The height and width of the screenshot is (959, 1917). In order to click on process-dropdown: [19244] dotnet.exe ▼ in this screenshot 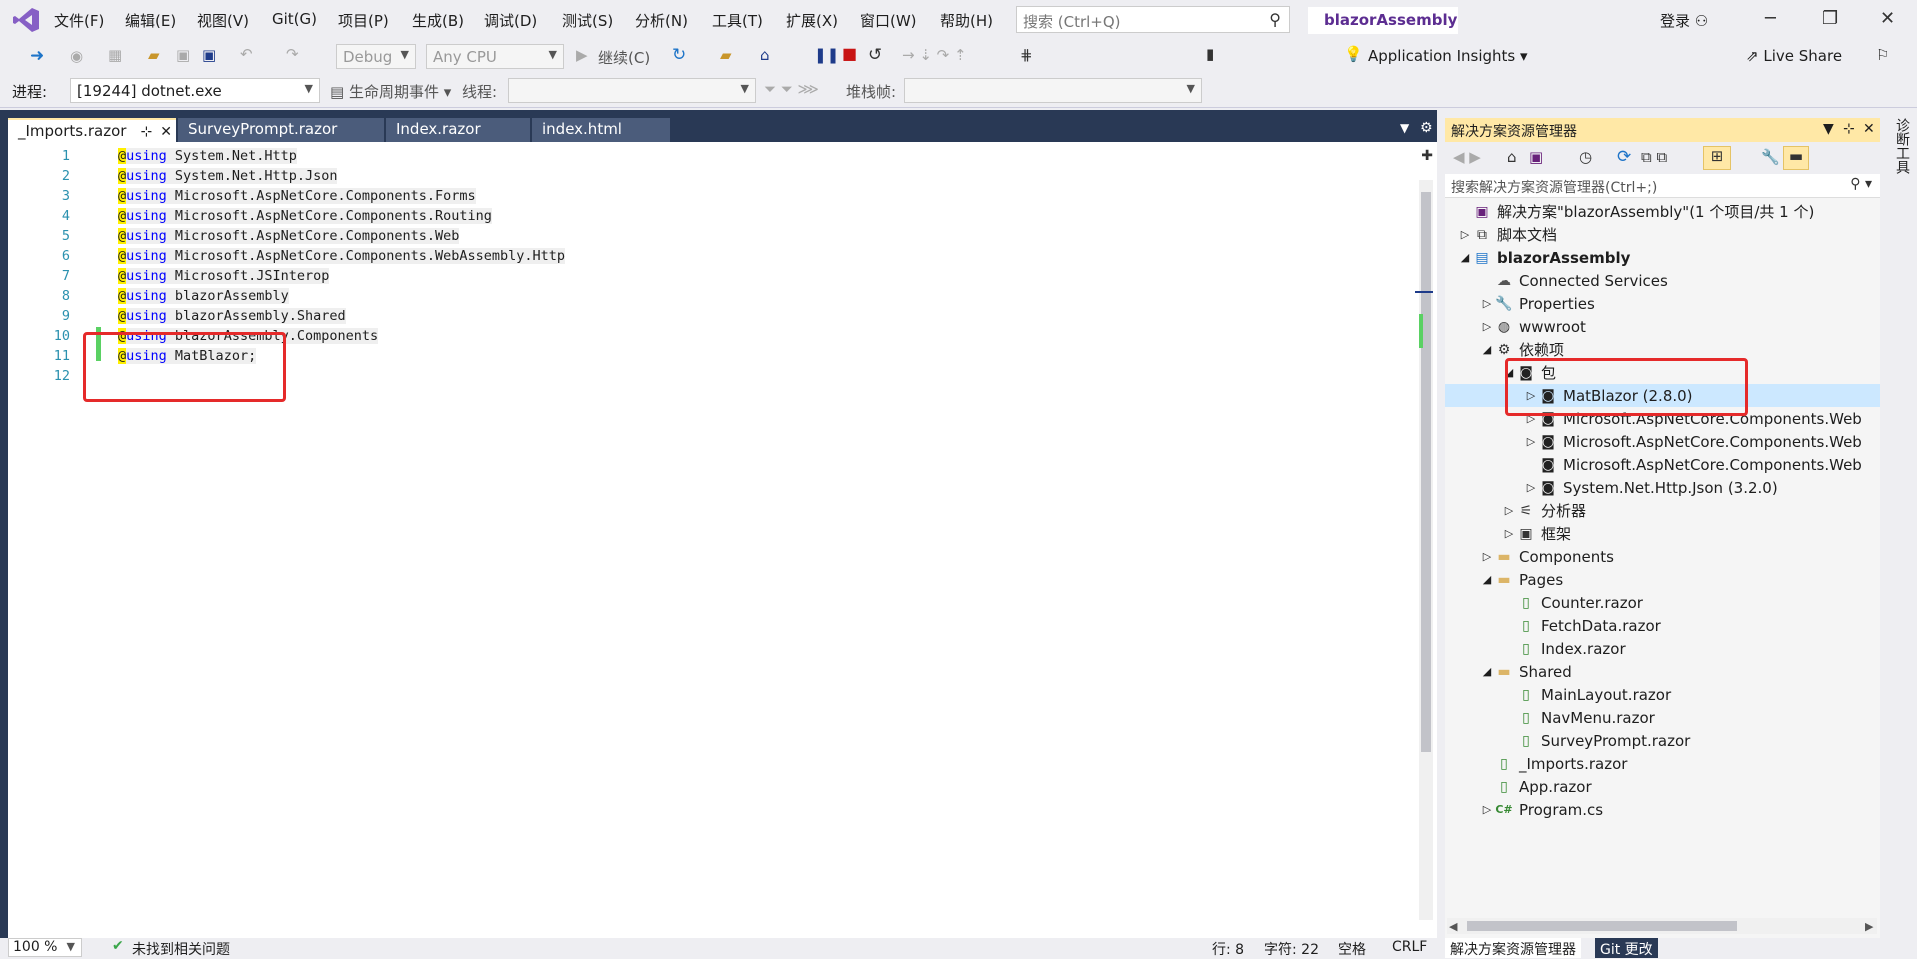, I will do `click(195, 90)`.